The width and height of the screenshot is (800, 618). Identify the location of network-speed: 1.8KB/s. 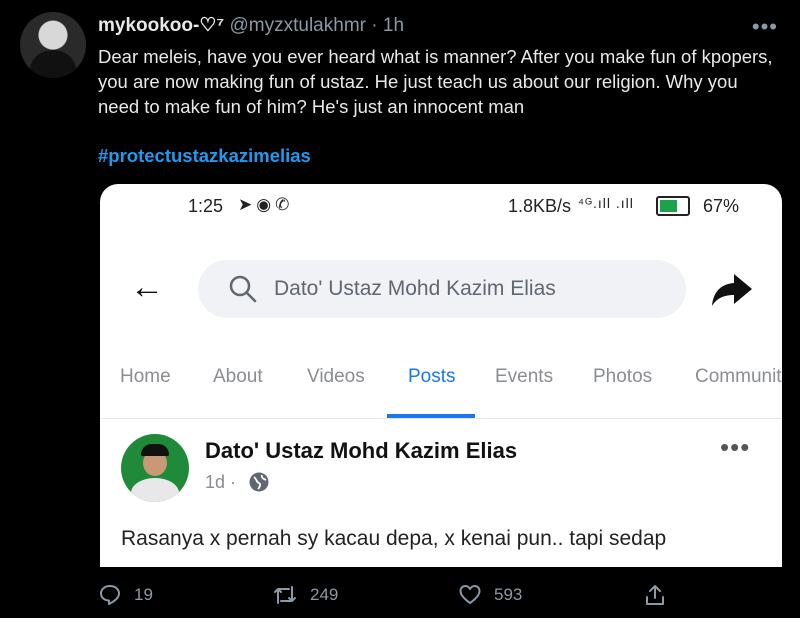
(540, 206).